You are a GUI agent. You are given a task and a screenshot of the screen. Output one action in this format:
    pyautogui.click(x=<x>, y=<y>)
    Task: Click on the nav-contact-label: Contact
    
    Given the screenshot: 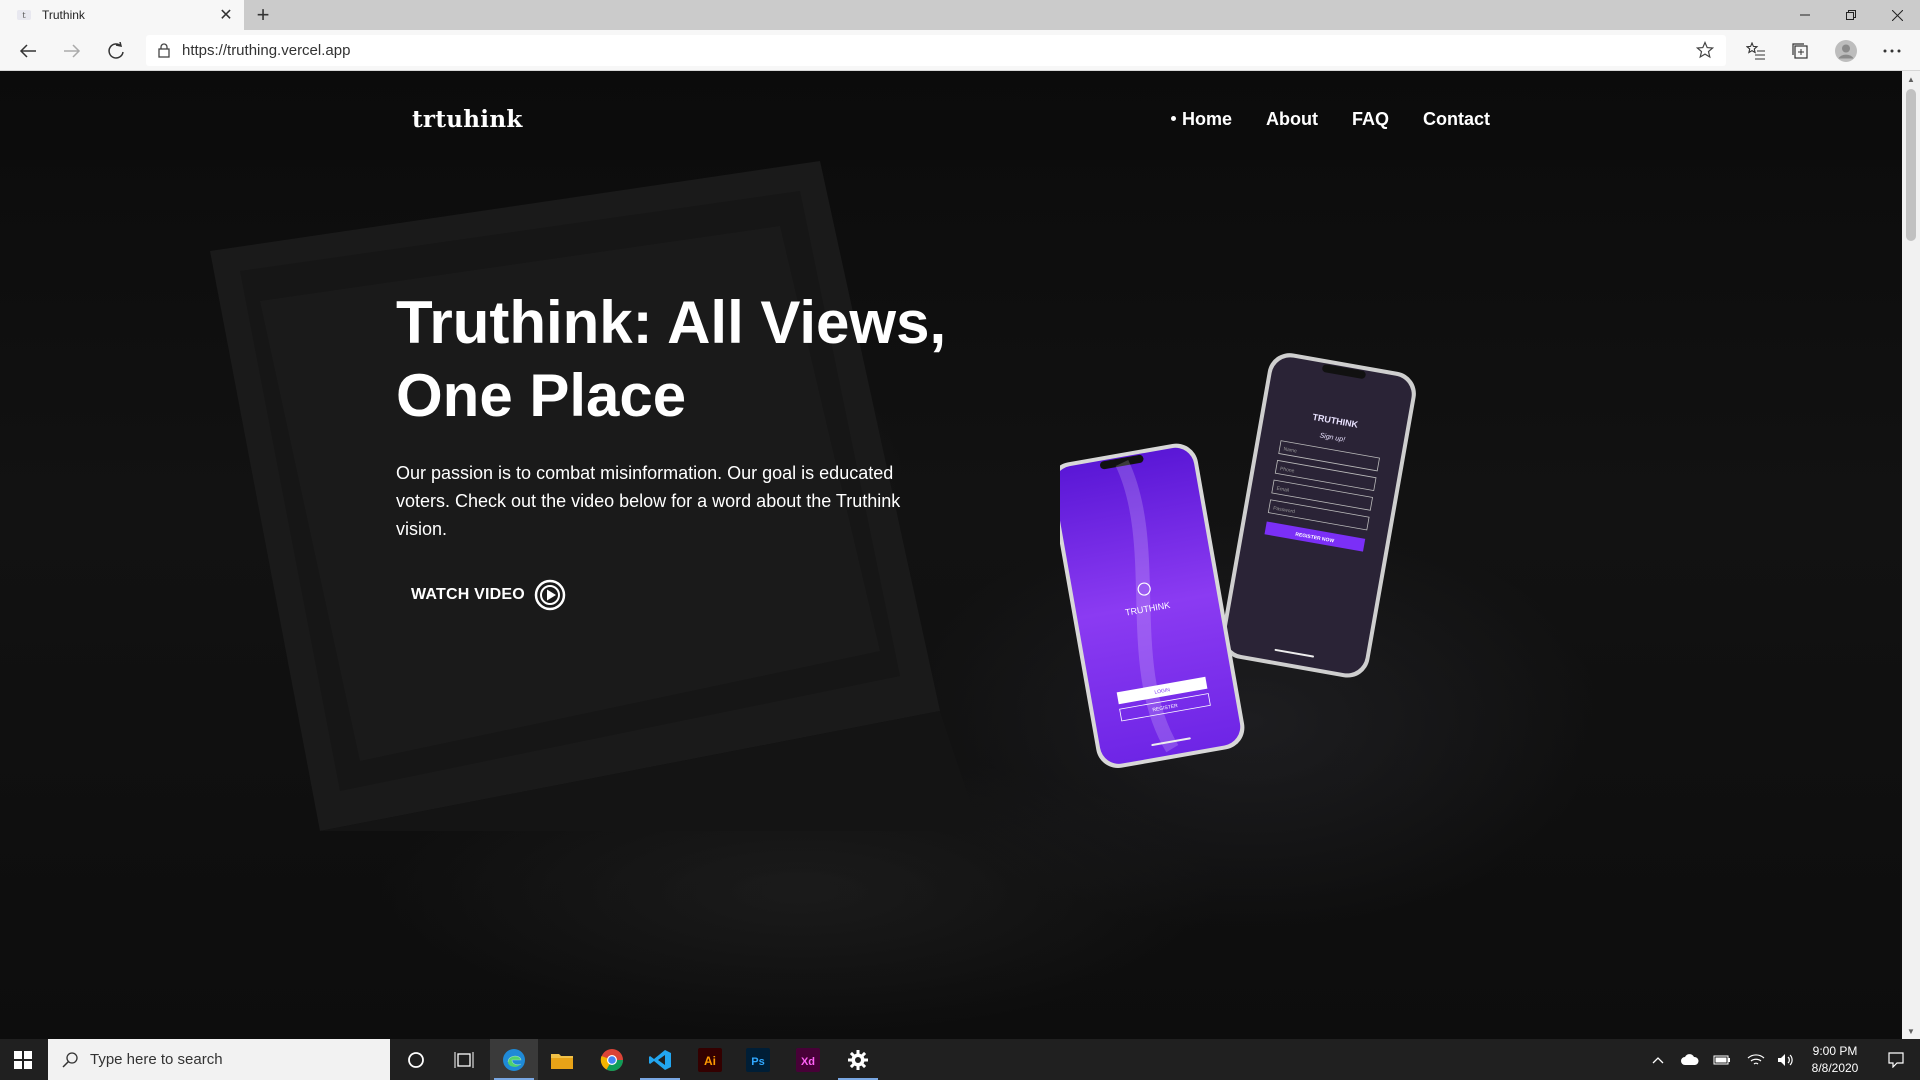 What is the action you would take?
    pyautogui.click(x=1457, y=119)
    